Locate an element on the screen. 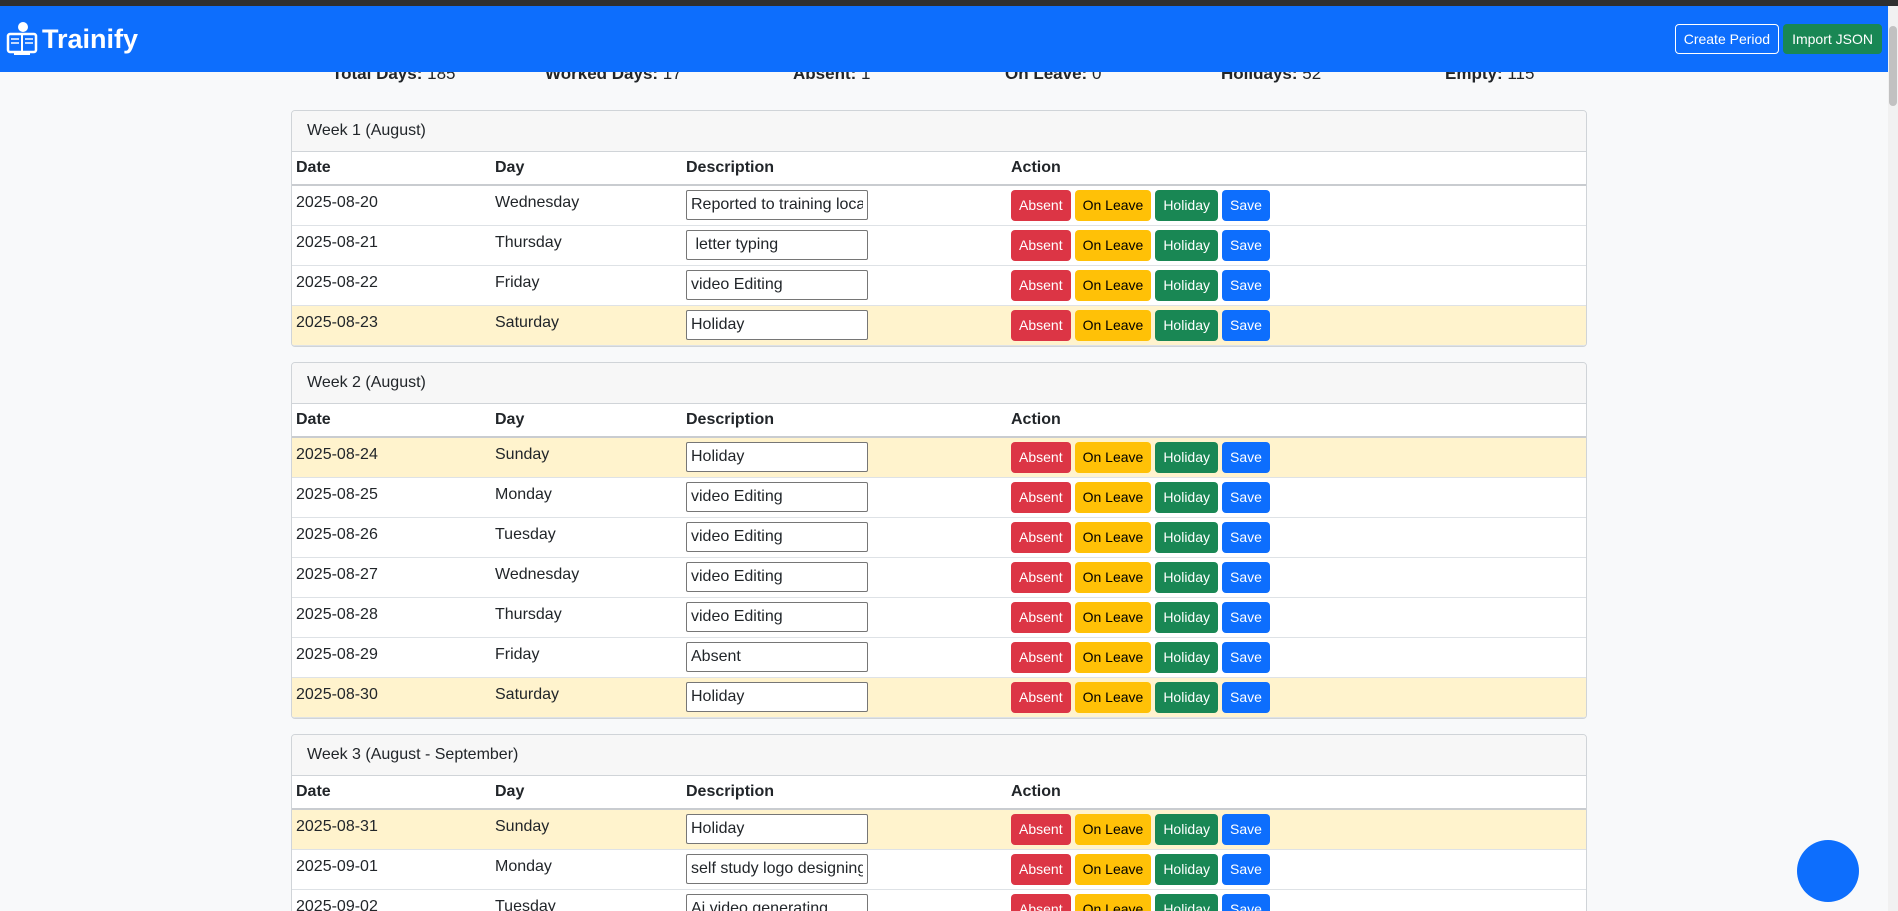  week-title: Week 2 (August) is located at coordinates (939, 383).